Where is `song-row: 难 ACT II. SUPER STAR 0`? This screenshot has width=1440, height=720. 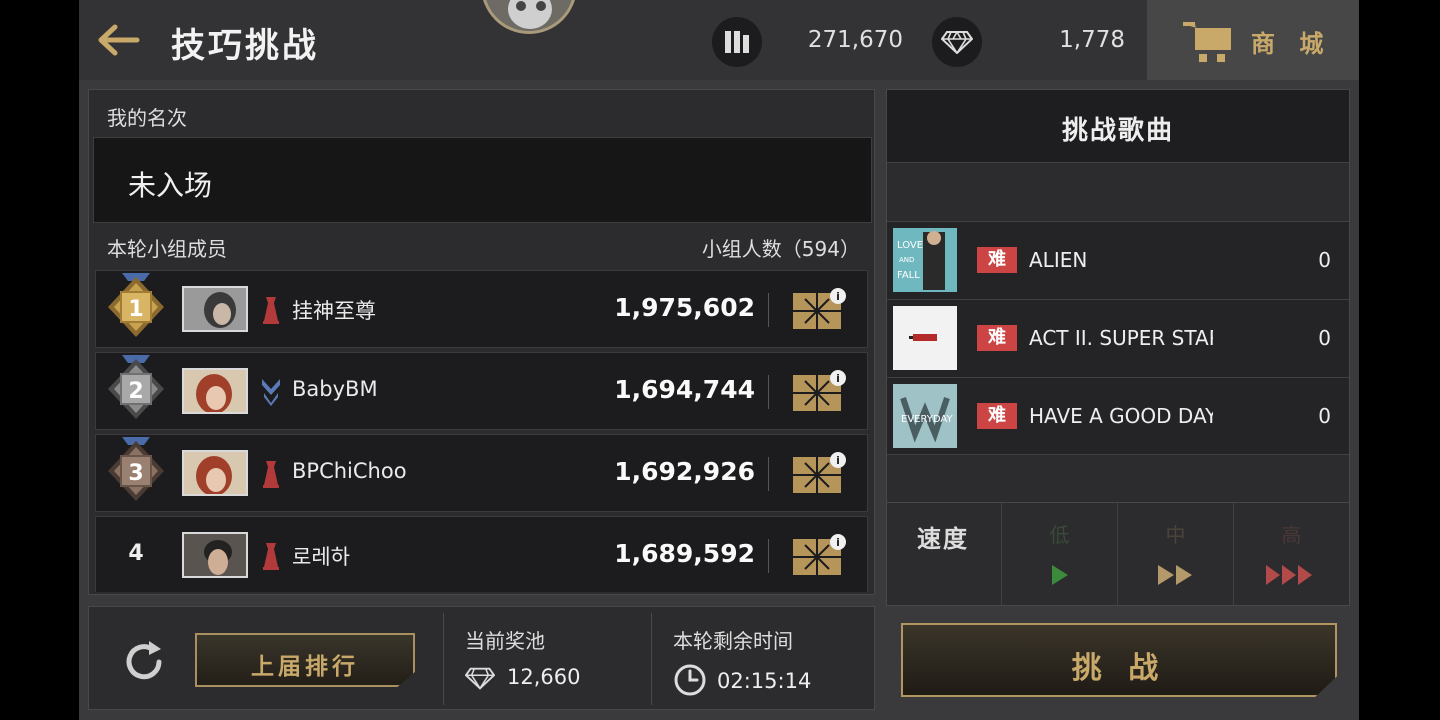
song-row: 难 ACT II. SUPER STAR 0 is located at coordinates (1118, 338).